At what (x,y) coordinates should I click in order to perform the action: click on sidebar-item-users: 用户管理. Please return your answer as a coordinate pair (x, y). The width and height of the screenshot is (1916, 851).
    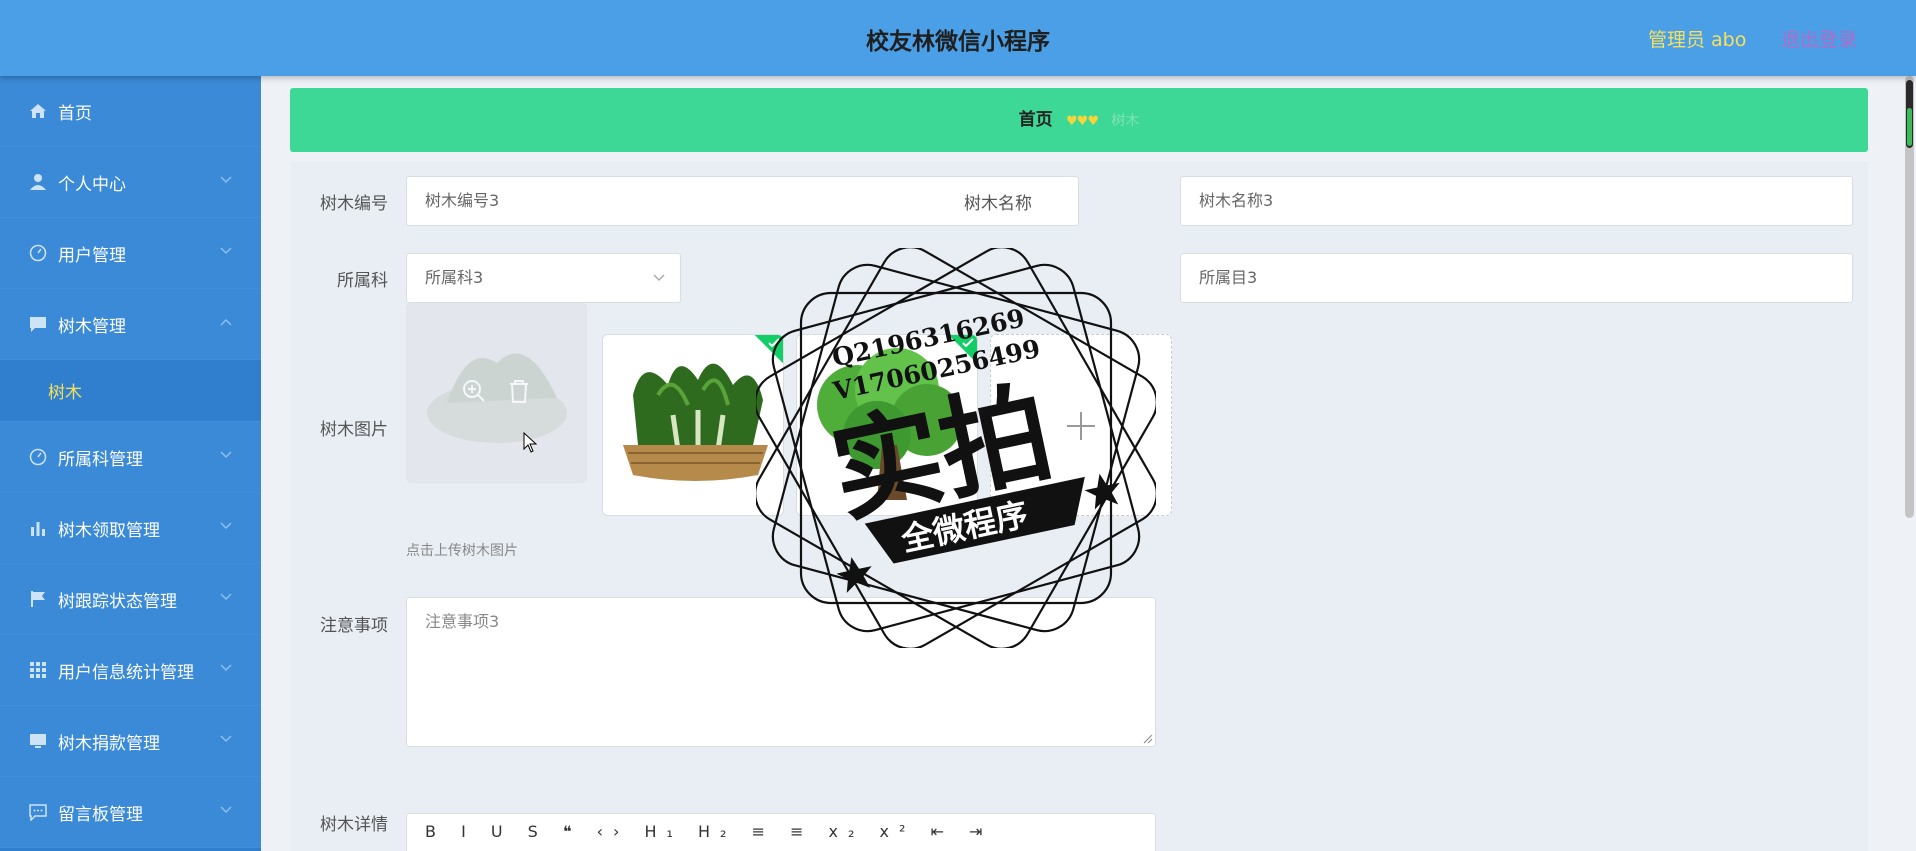
    Looking at the image, I should click on (130, 253).